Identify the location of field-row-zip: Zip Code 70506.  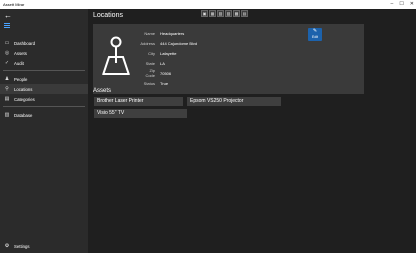
(168, 73).